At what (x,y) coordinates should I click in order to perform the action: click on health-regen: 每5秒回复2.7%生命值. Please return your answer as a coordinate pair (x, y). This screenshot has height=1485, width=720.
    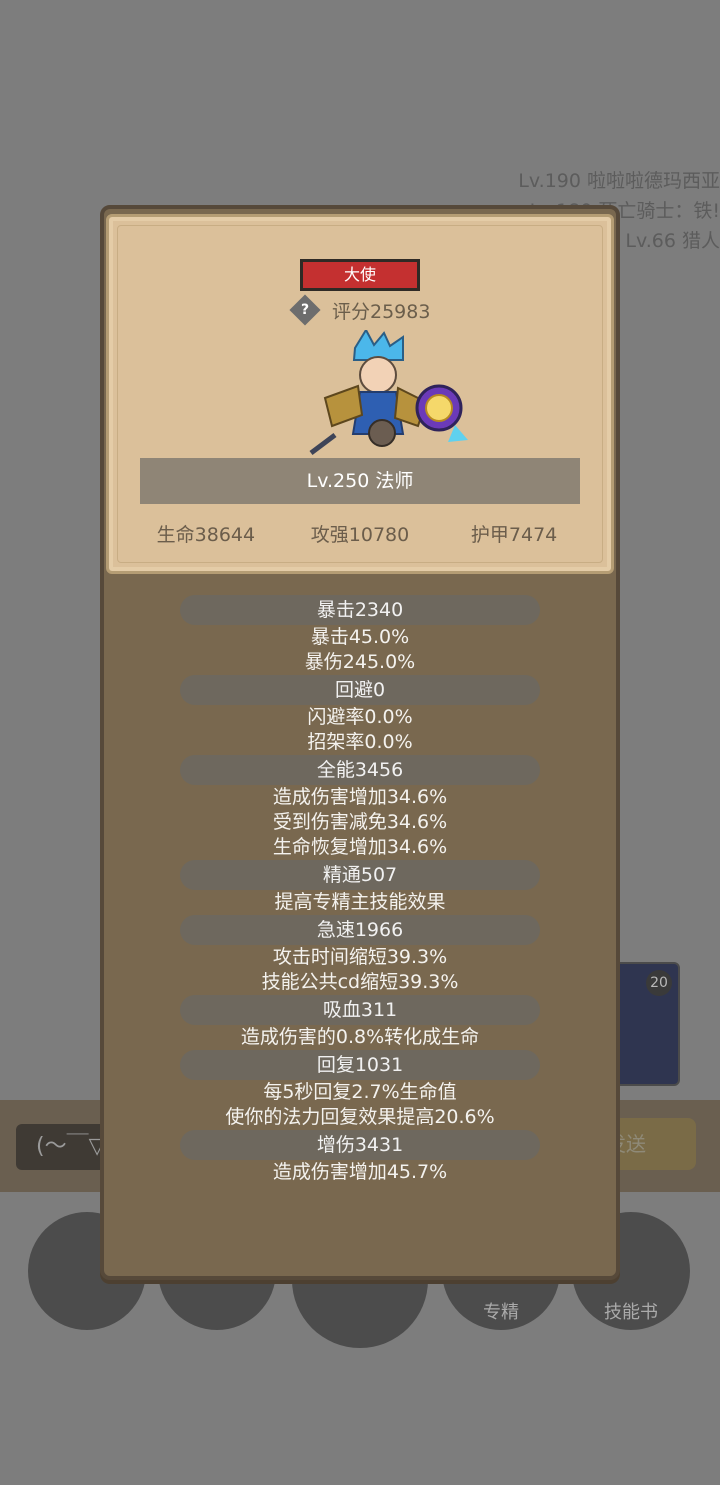
    Looking at the image, I should click on (360, 1092).